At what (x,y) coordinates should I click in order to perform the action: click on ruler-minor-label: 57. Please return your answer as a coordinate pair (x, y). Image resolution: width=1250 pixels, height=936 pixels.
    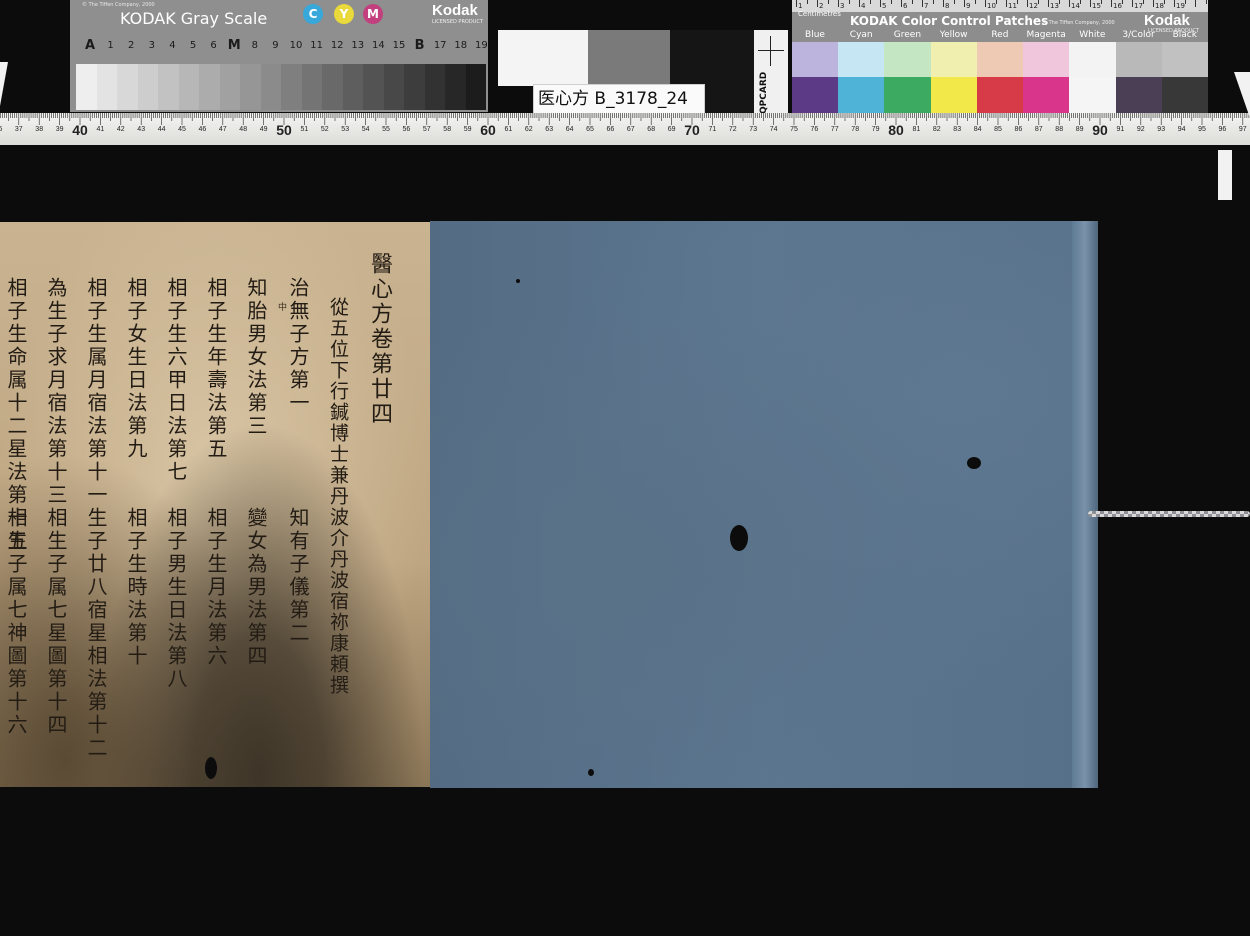
    Looking at the image, I should click on (427, 129).